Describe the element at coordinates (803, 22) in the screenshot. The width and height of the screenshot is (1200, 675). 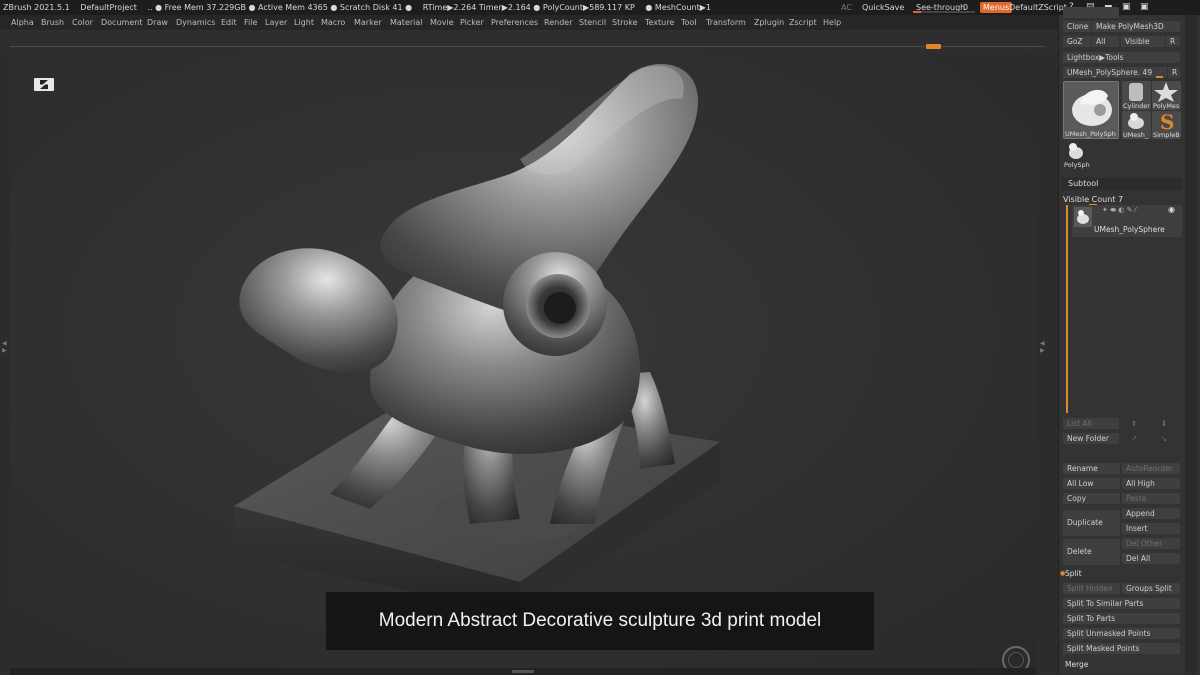
I see `menu-zscript: Zscript` at that location.